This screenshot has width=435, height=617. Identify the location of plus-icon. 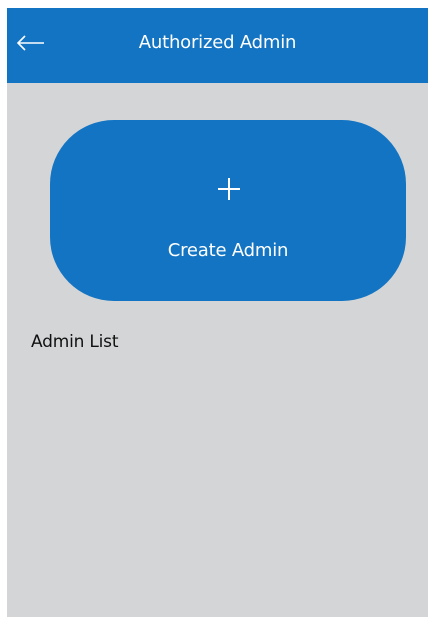
(229, 189).